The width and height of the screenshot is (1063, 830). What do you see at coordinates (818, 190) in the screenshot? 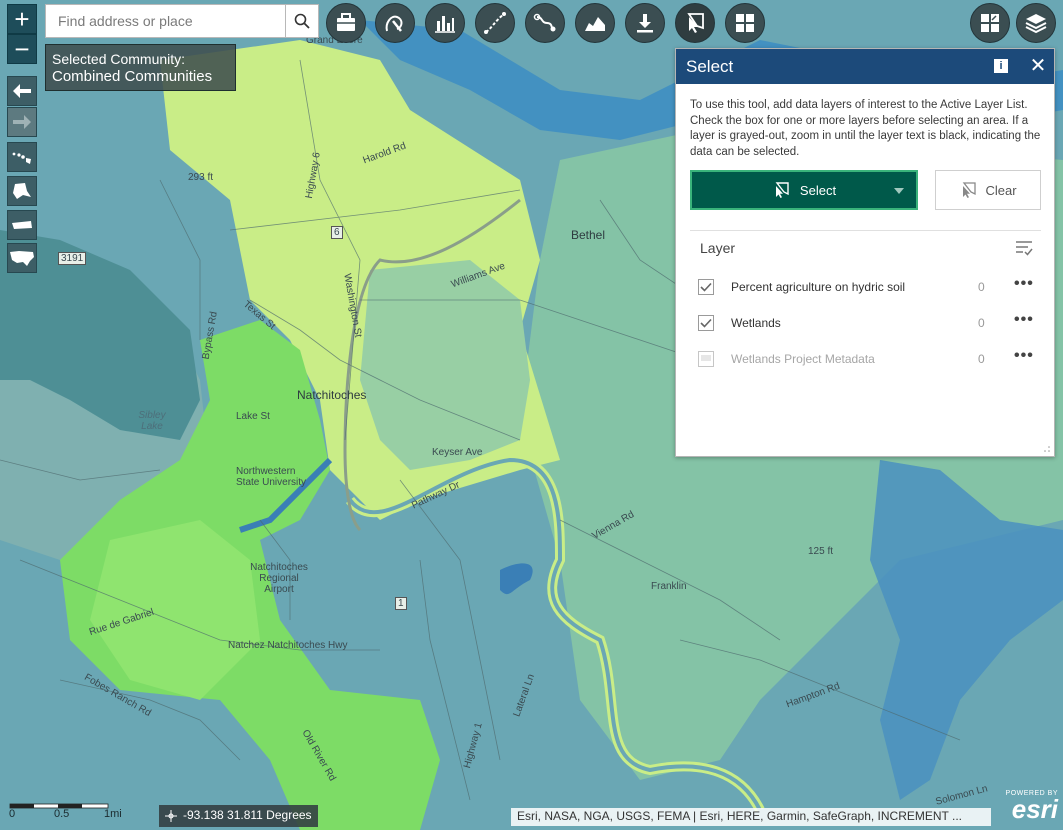
I see `select-button-label: Select` at bounding box center [818, 190].